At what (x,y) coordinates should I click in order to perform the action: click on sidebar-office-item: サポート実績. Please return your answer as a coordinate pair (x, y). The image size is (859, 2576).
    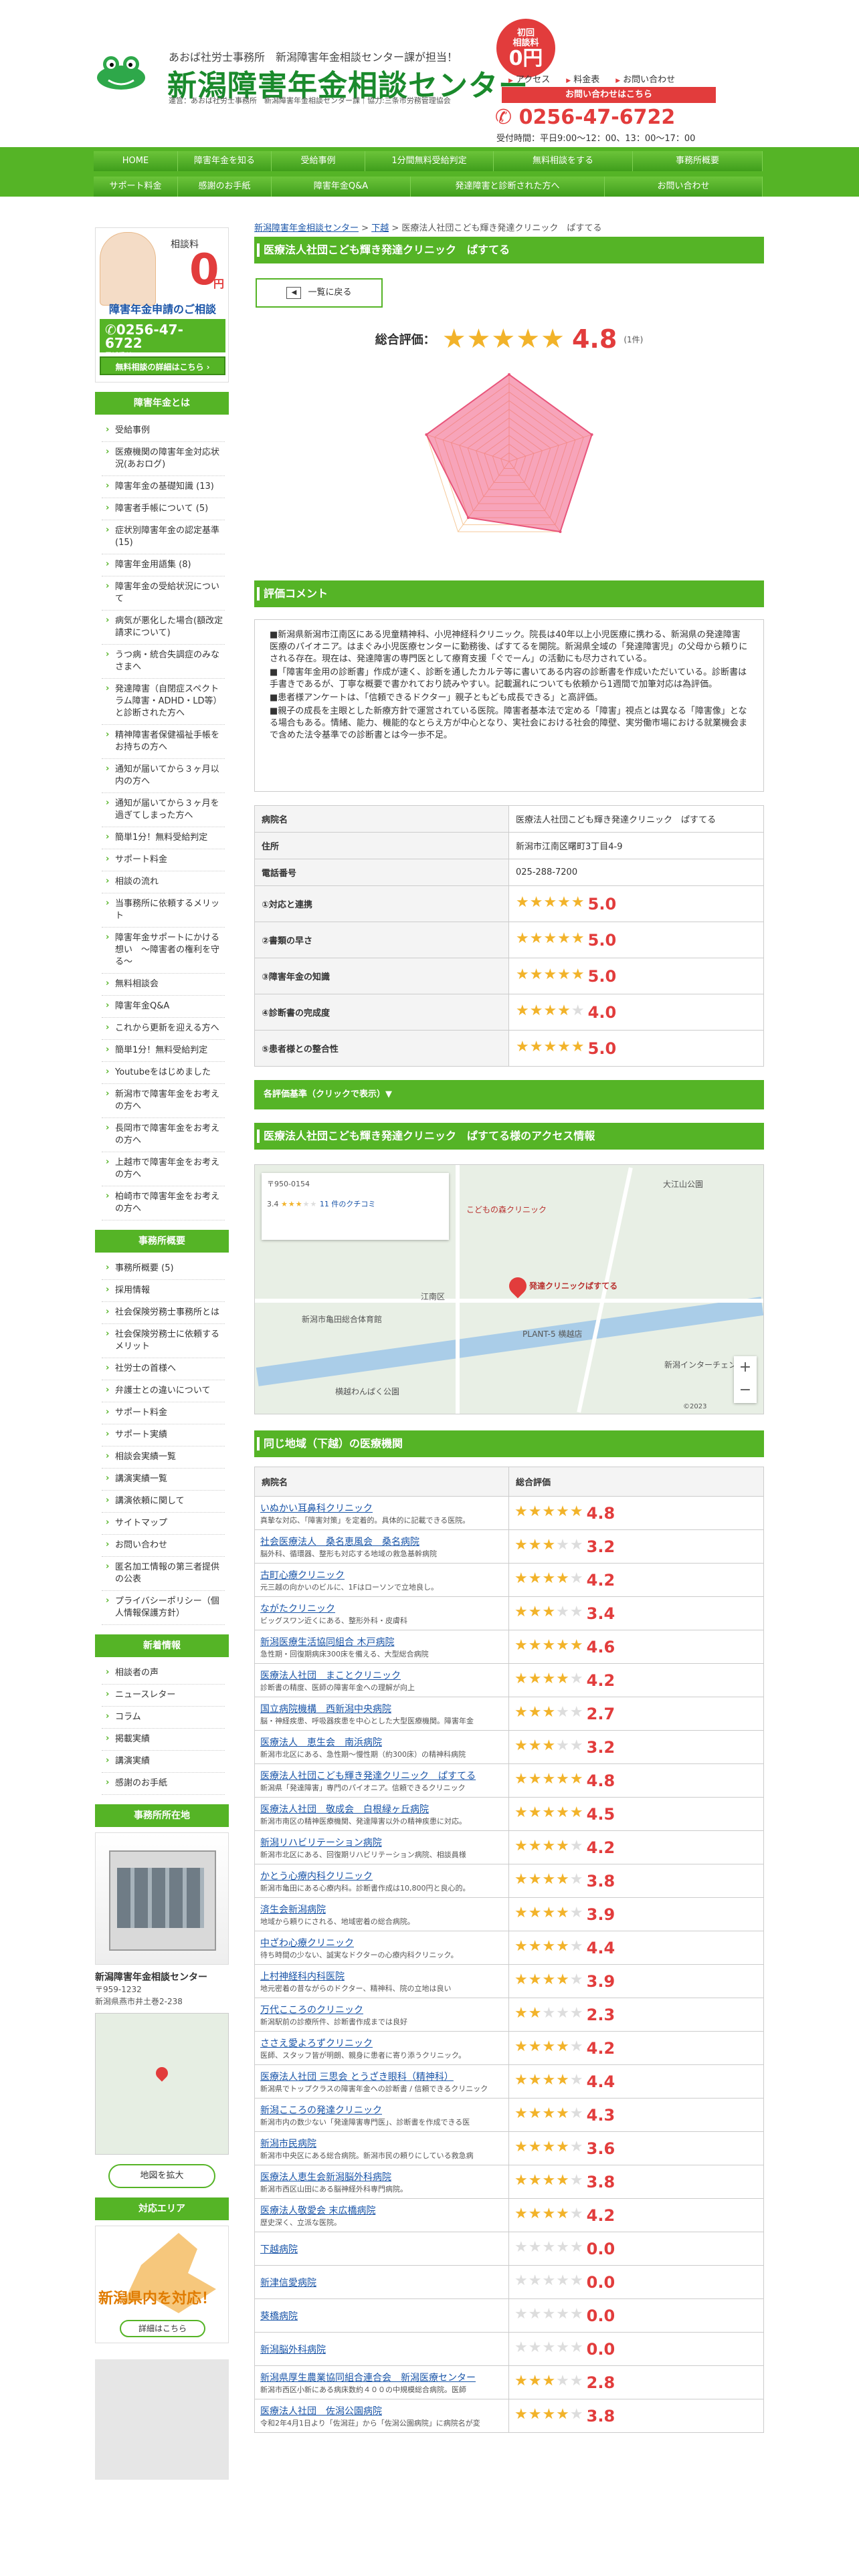
    Looking at the image, I should click on (163, 1435).